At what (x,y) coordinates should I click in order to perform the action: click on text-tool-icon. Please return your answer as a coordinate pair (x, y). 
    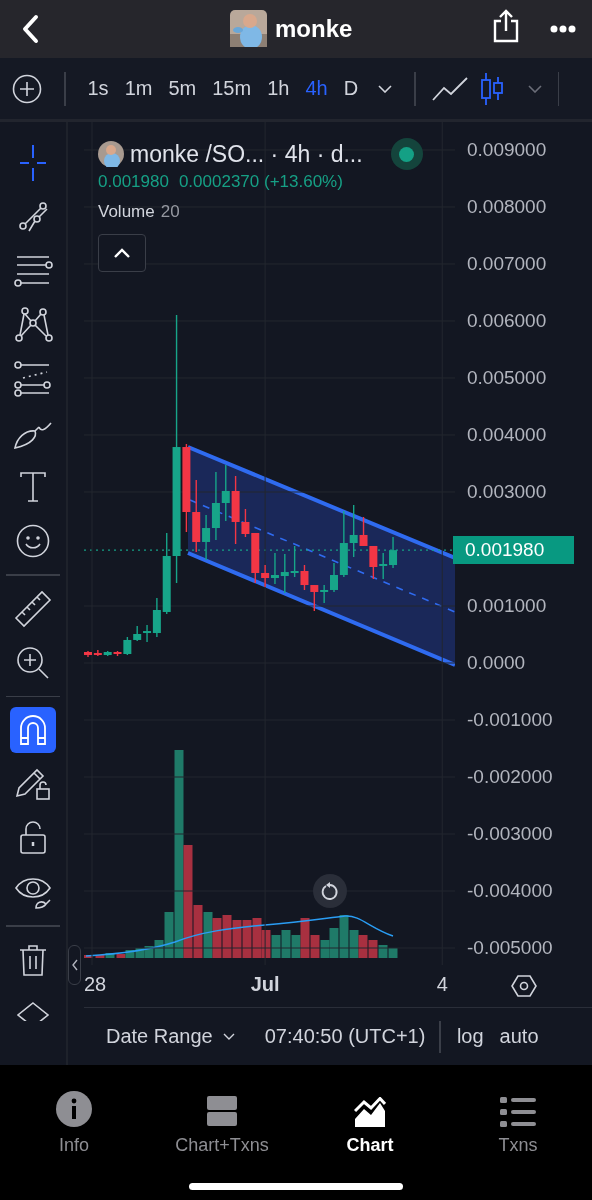
    Looking at the image, I should click on (33, 487).